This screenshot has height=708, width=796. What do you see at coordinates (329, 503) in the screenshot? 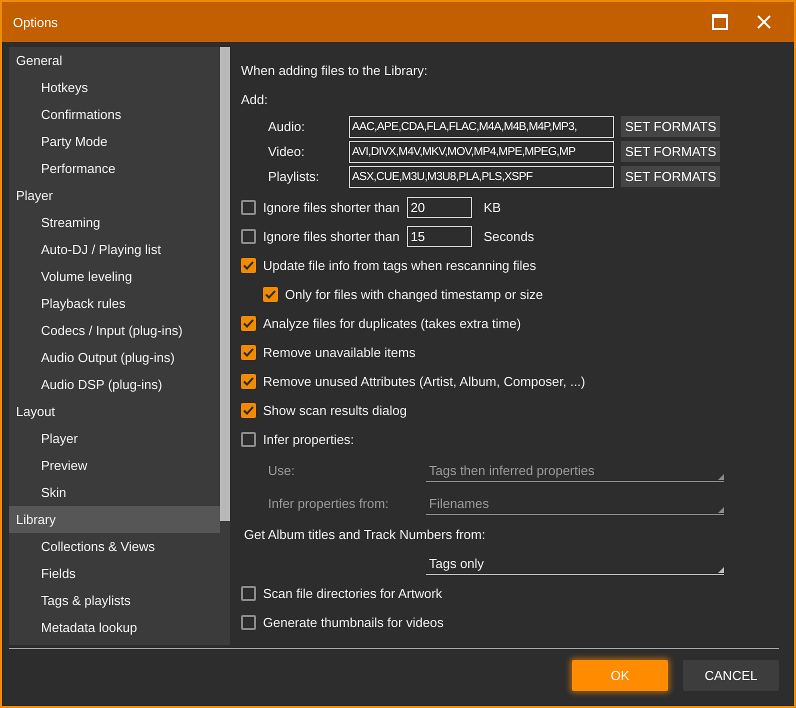
I see `field-label: Infer properties from:` at bounding box center [329, 503].